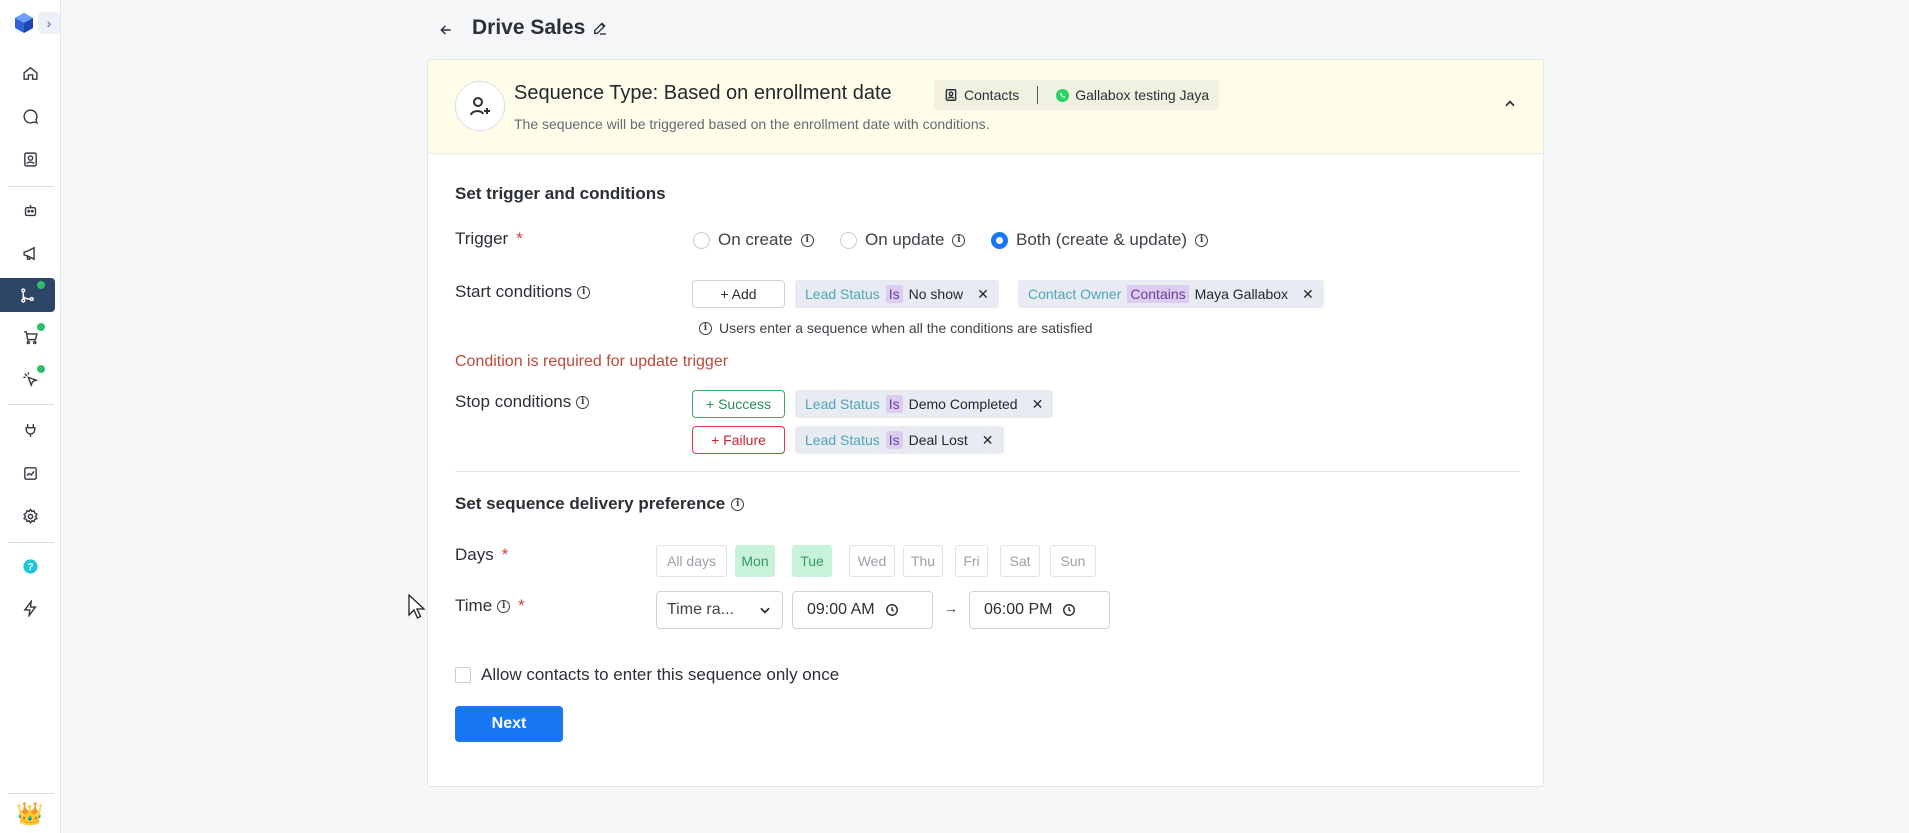 This screenshot has height=833, width=1909. Describe the element at coordinates (1171, 294) in the screenshot. I see `start-condition-chip: Contact Owner Contains Maya Gallabox ✕` at that location.